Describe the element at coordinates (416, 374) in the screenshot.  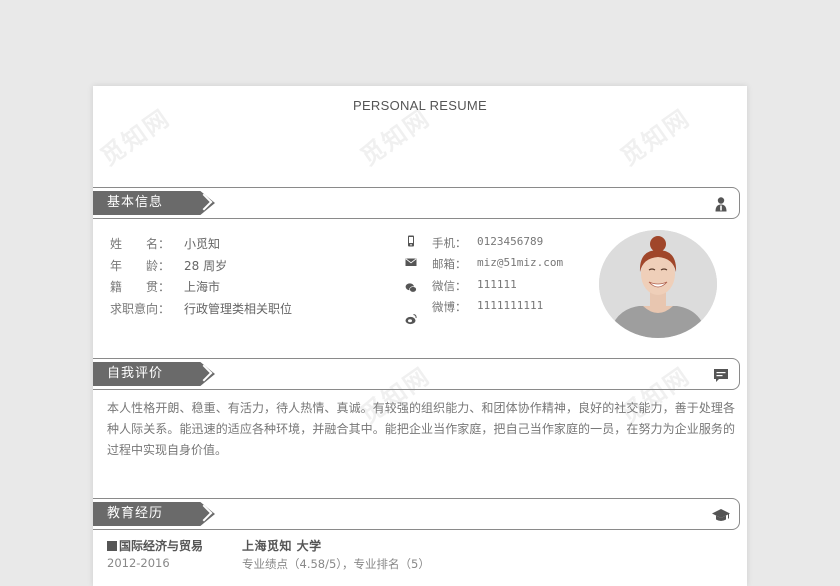
I see `section-header-self-eval: 自我评价` at that location.